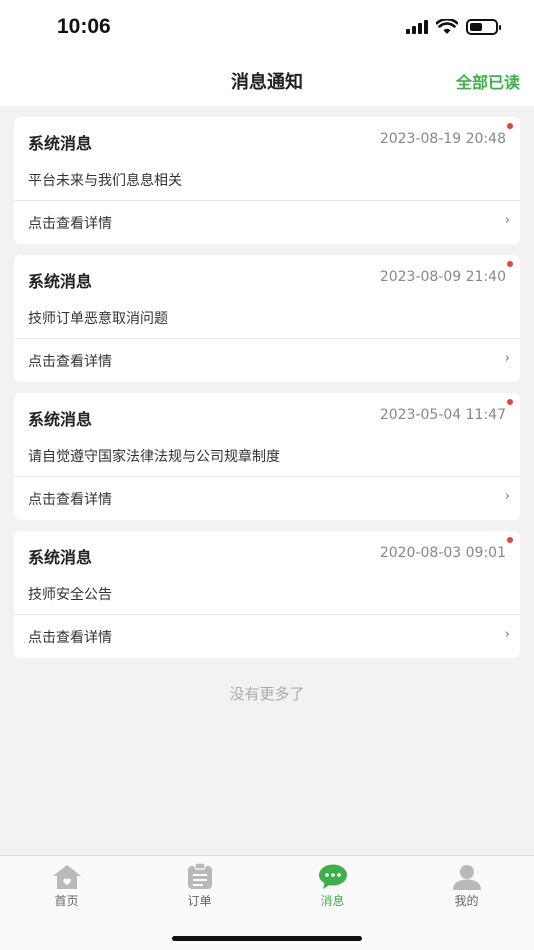 The height and width of the screenshot is (950, 534). What do you see at coordinates (70, 595) in the screenshot?
I see `message-content: 技师安全公告` at bounding box center [70, 595].